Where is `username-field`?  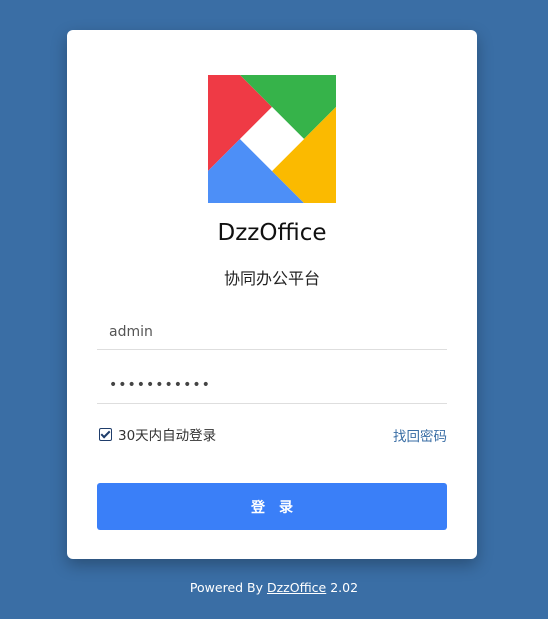
username-field is located at coordinates (272, 332).